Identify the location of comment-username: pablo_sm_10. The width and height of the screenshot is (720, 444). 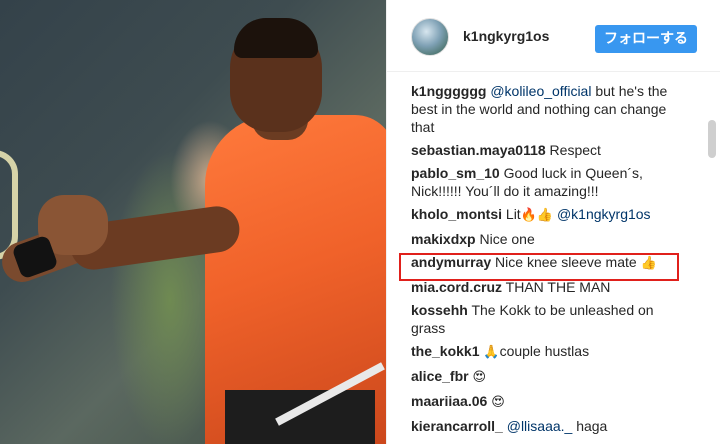
(455, 173).